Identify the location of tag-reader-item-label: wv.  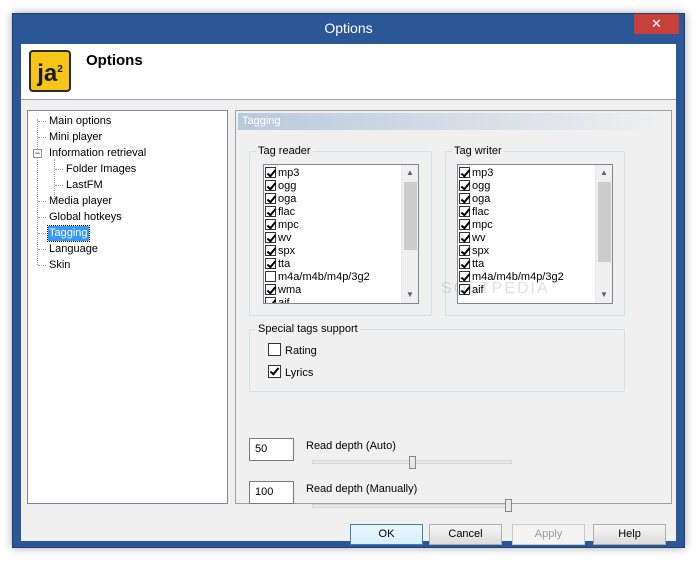
(285, 238).